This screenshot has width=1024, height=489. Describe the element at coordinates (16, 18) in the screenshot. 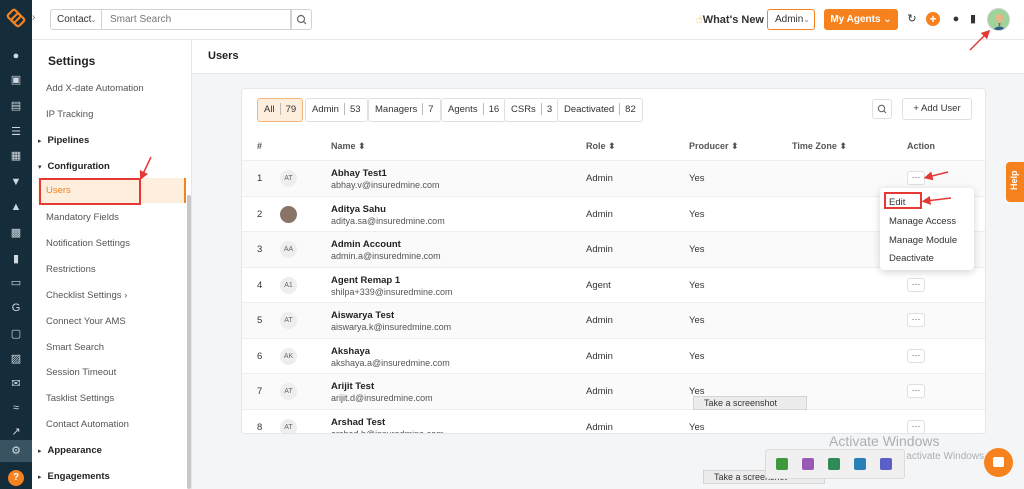

I see `app-logo-icon` at that location.